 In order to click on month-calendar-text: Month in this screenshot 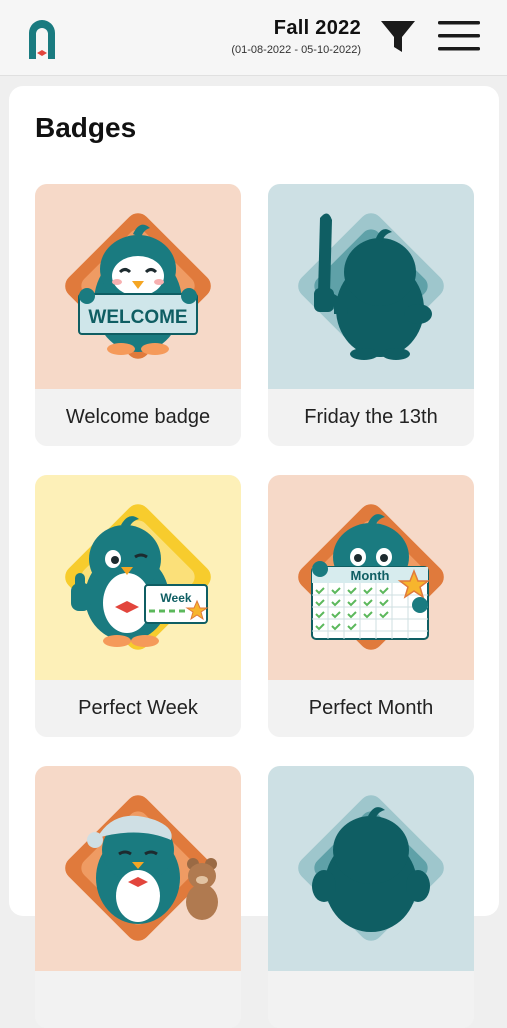, I will do `click(370, 575)`.